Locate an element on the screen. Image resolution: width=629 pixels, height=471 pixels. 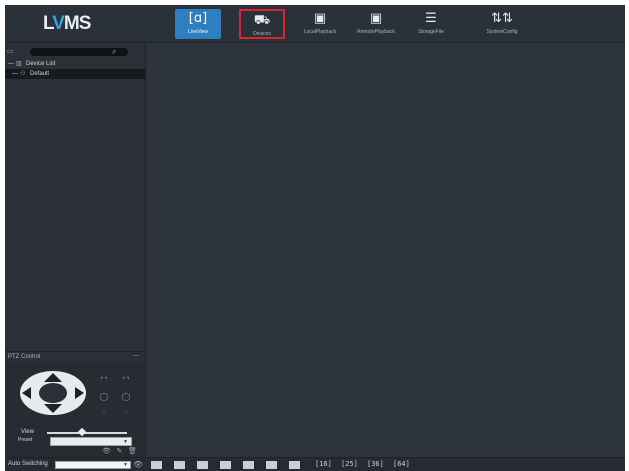
device-list-icon: ▥ is located at coordinates (19, 64).